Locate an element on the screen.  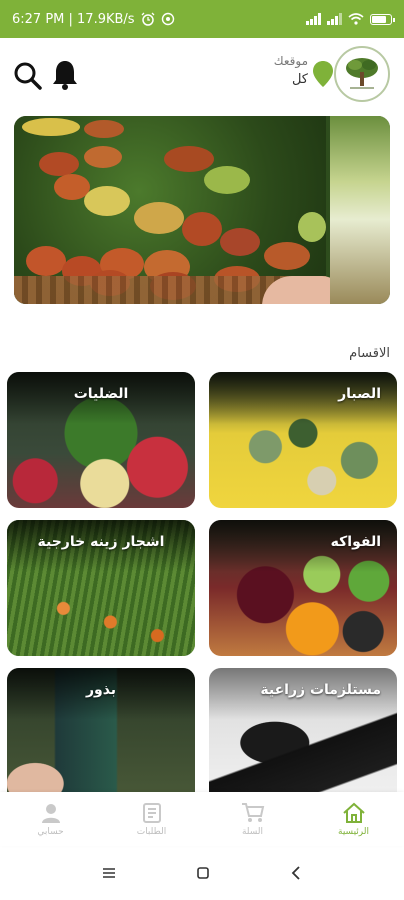
status-right is located at coordinates (350, 19).